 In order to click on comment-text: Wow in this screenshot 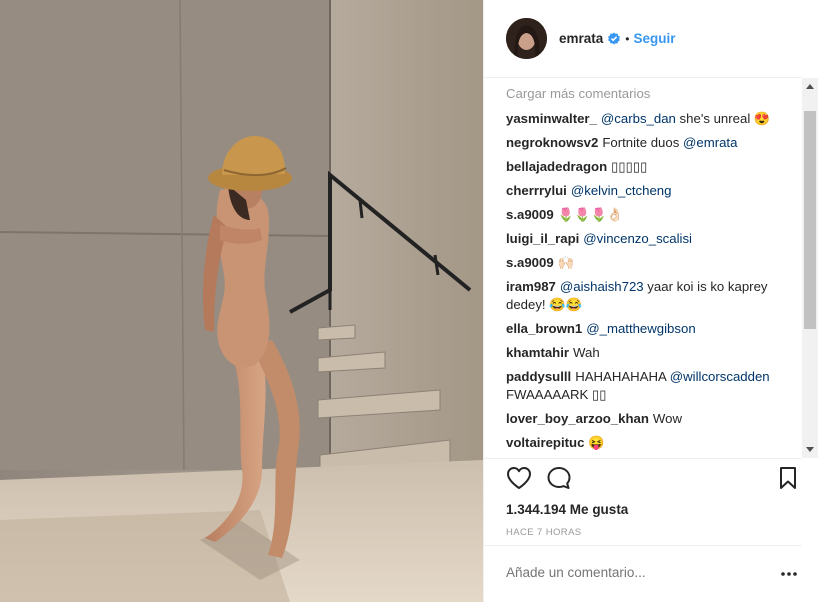, I will do `click(667, 418)`.